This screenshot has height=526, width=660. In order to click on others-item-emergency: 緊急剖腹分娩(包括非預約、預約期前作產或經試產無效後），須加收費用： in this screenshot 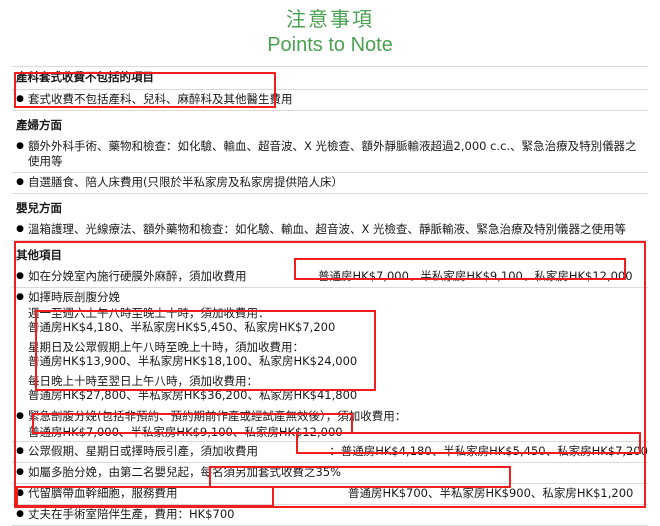, I will do `click(217, 416)`.